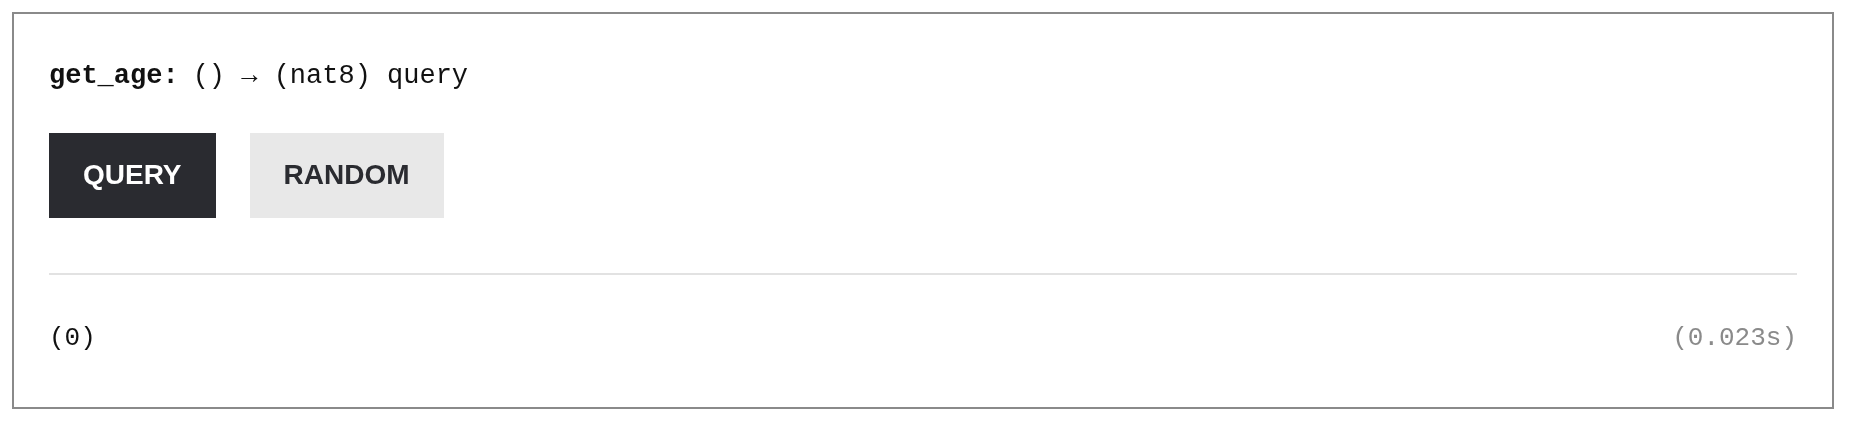  What do you see at coordinates (1734, 338) in the screenshot?
I see `elapsed-time: (0.023s)` at bounding box center [1734, 338].